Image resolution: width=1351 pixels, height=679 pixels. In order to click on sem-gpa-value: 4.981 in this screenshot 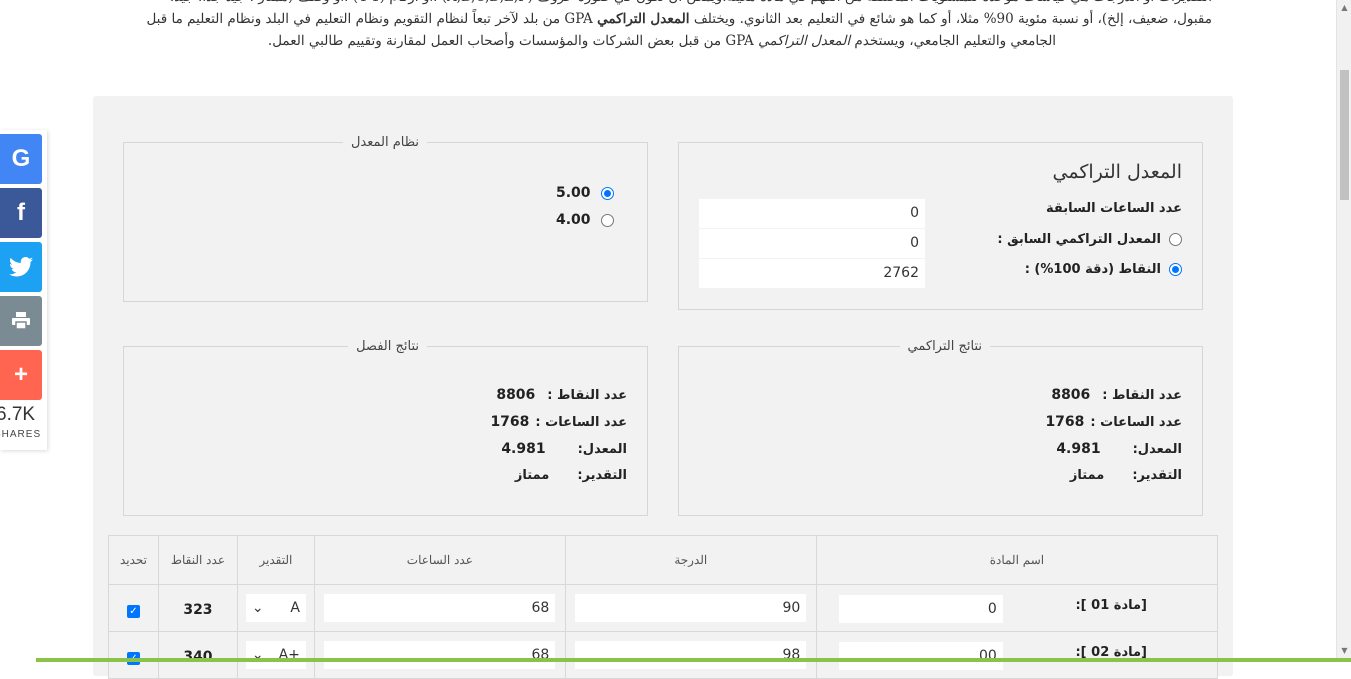, I will do `click(523, 449)`.